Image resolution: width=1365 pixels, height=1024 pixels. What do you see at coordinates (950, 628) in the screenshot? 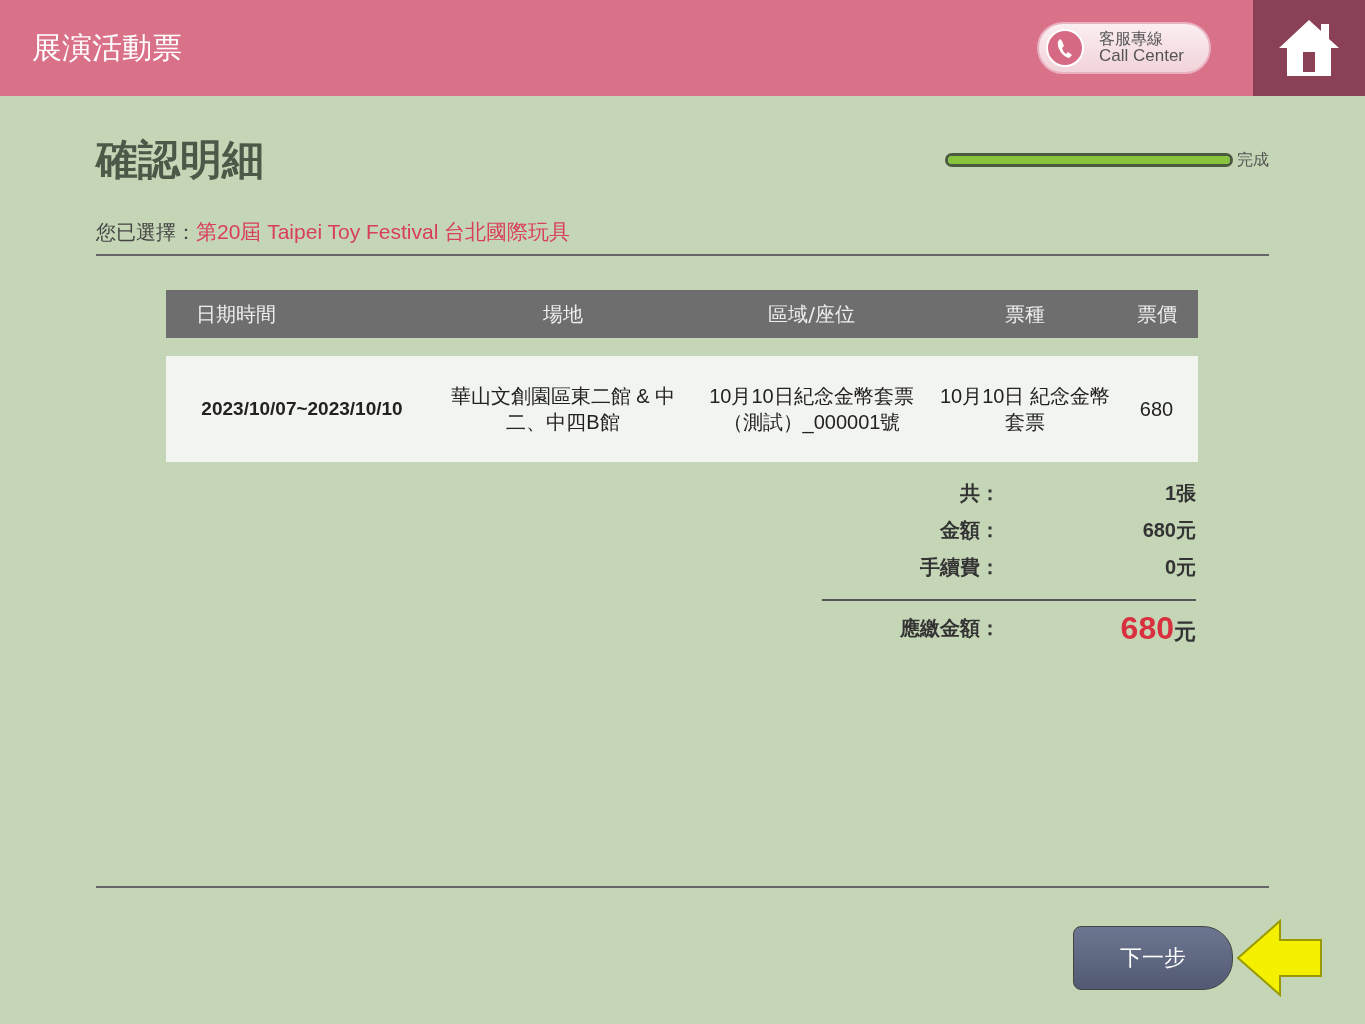
I see `total-label: 應繳金額：` at bounding box center [950, 628].